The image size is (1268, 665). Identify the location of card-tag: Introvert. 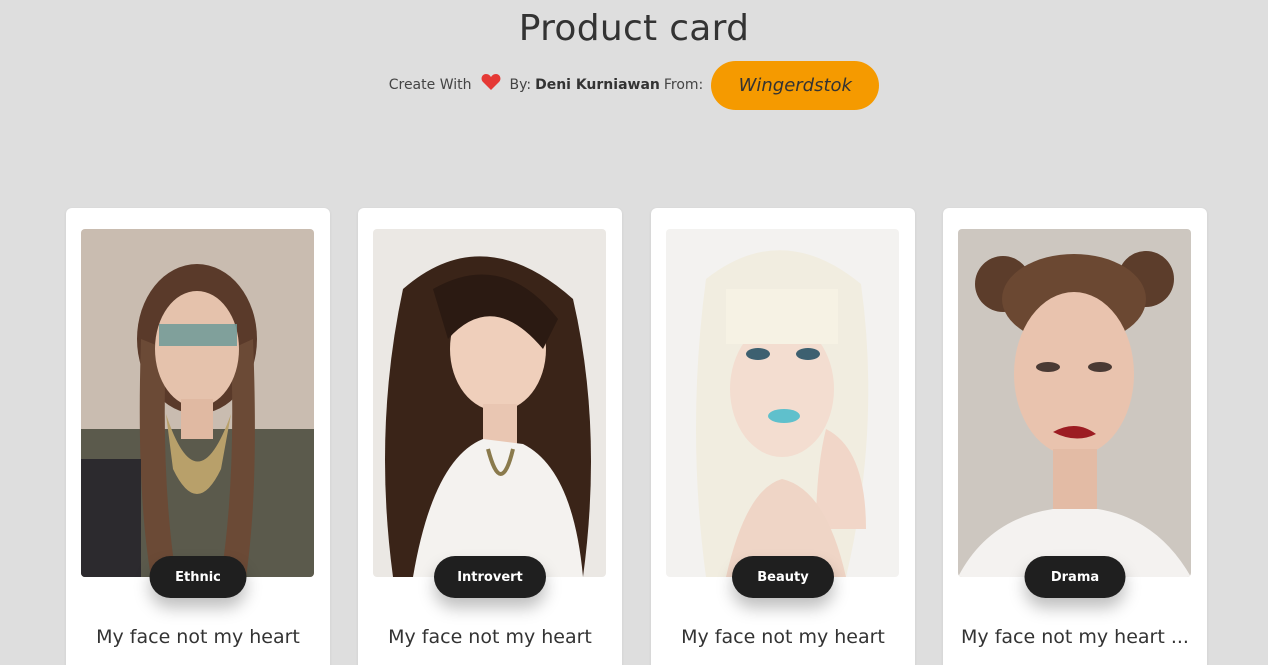
(490, 577).